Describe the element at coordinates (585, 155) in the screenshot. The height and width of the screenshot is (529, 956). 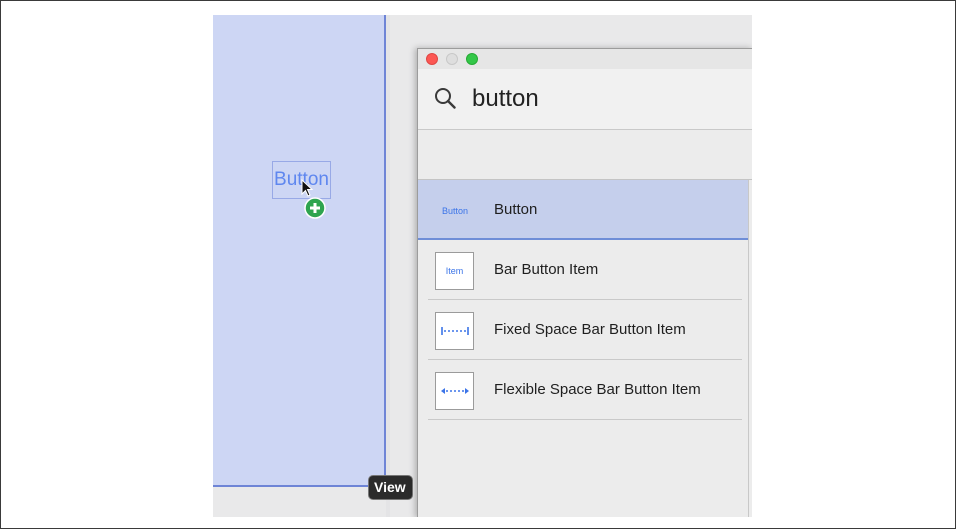
I see `library-filter-strip` at that location.